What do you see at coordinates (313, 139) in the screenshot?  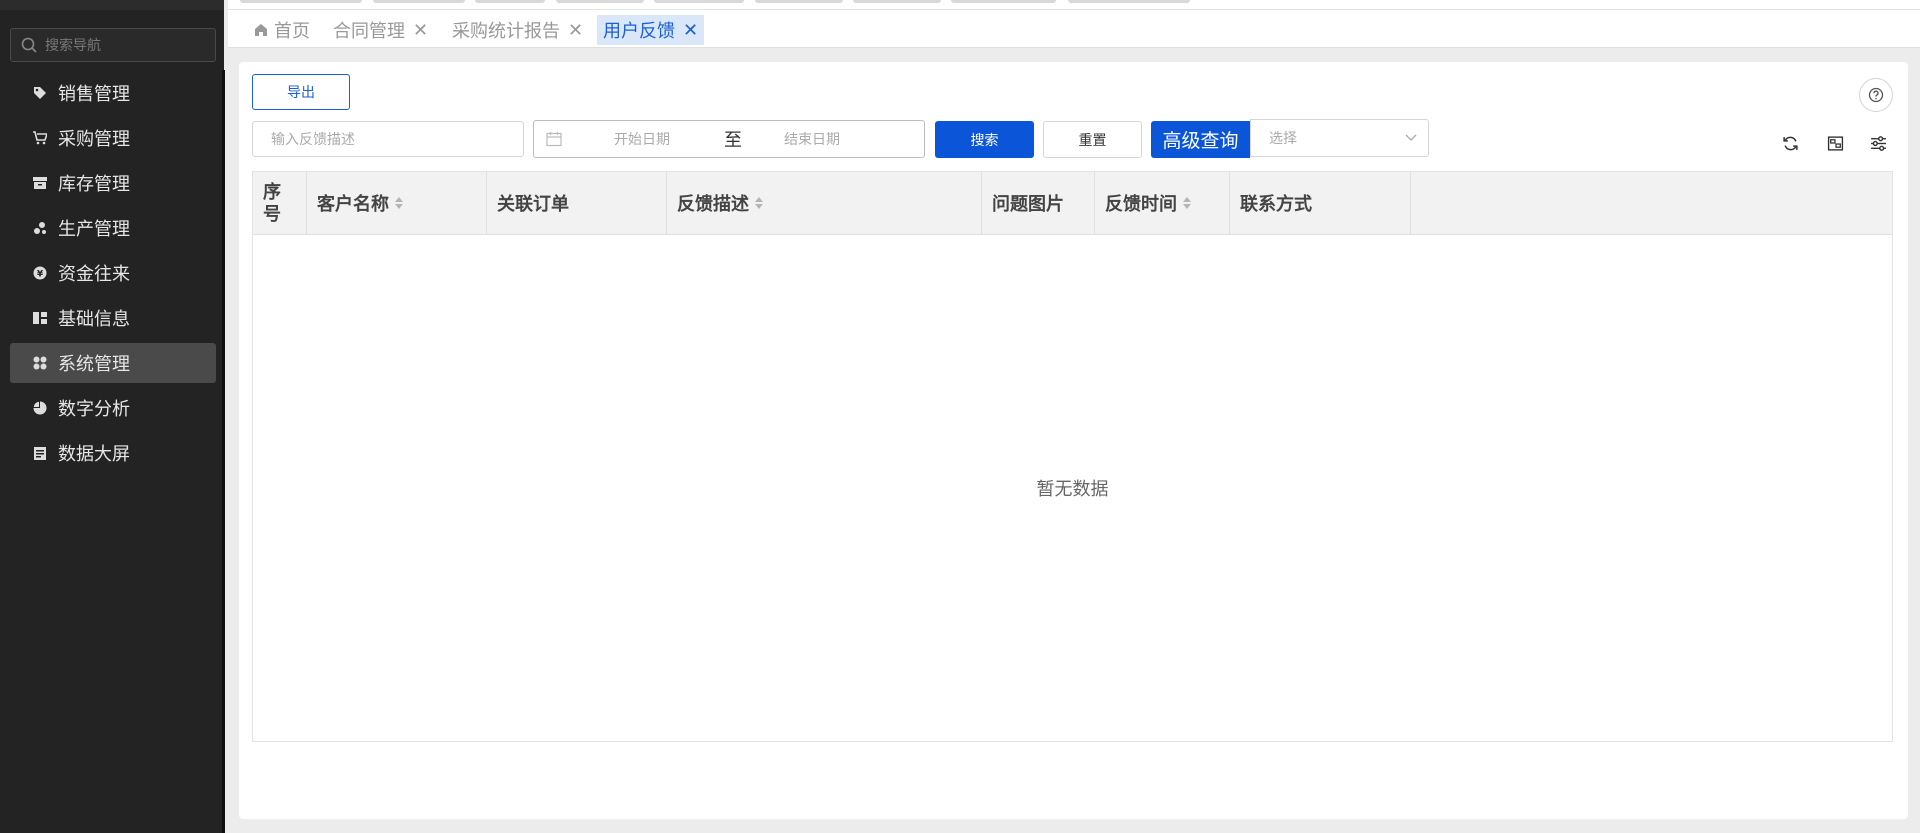 I see `feedback-keyword-placeholder: 输入反馈描述` at bounding box center [313, 139].